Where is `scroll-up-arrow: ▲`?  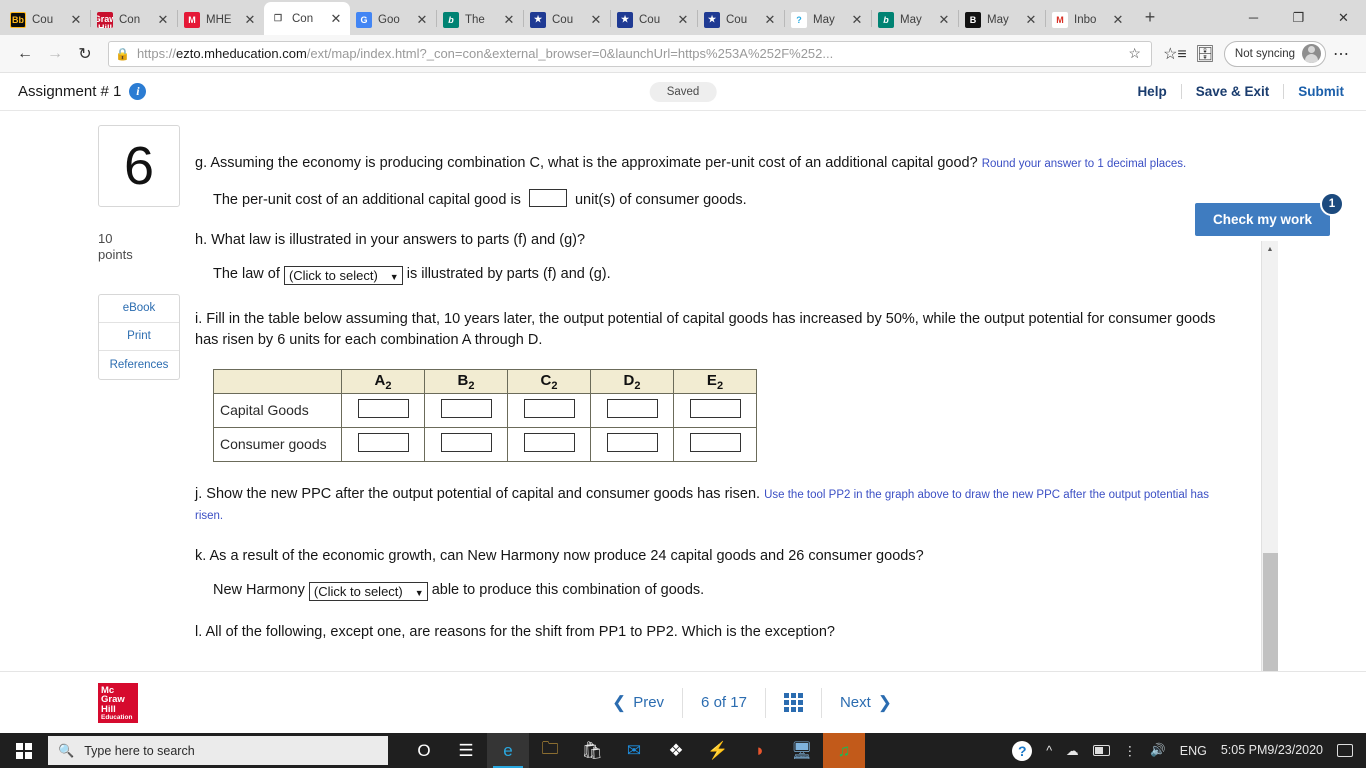
scroll-up-arrow: ▲ is located at coordinates (1270, 249).